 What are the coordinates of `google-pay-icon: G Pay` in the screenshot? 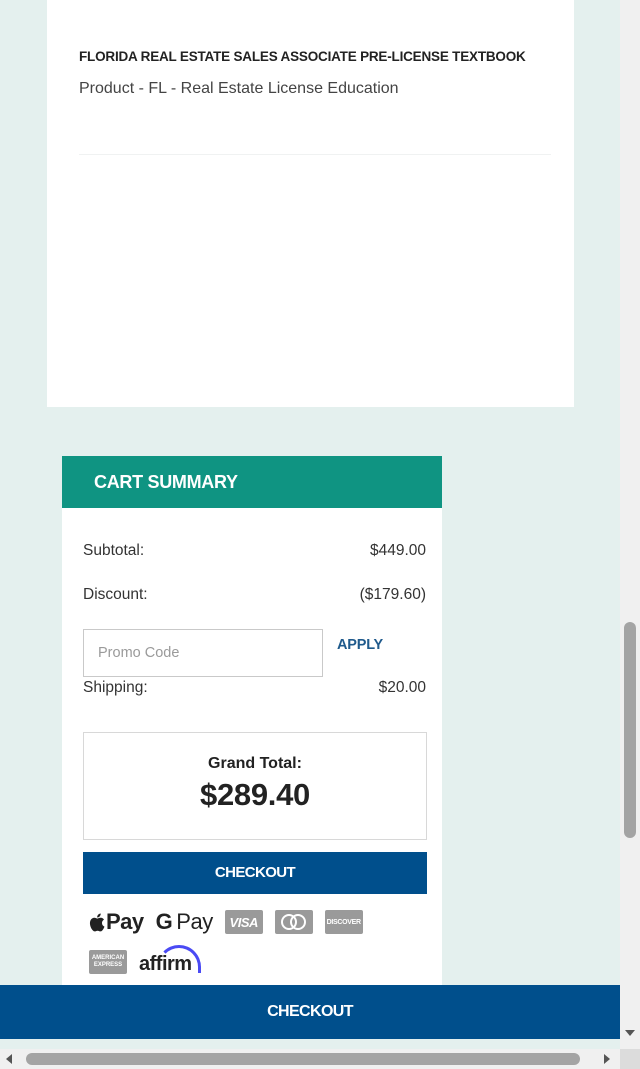 It's located at (184, 922).